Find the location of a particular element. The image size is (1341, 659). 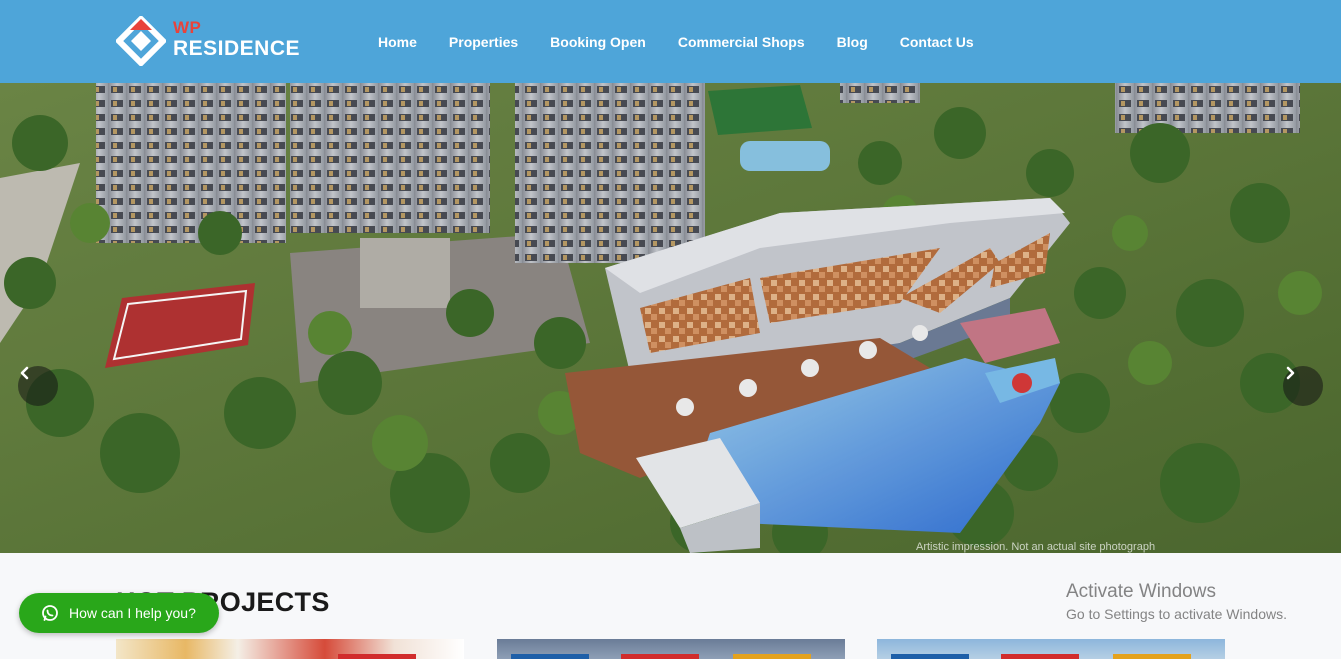

nav-properties: Properties is located at coordinates (483, 42).